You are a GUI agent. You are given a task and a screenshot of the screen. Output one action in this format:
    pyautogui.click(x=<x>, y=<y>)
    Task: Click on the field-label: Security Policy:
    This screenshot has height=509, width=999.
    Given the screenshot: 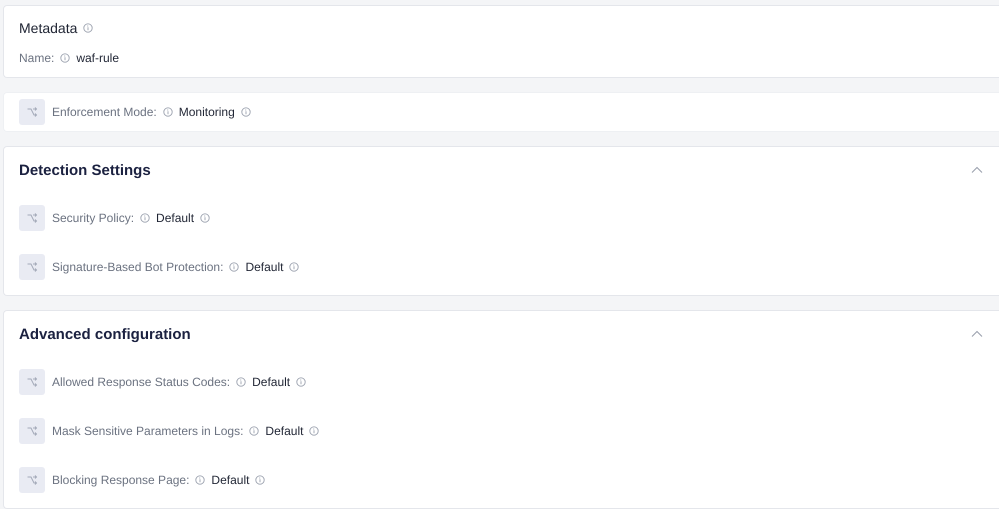 What is the action you would take?
    pyautogui.click(x=93, y=217)
    